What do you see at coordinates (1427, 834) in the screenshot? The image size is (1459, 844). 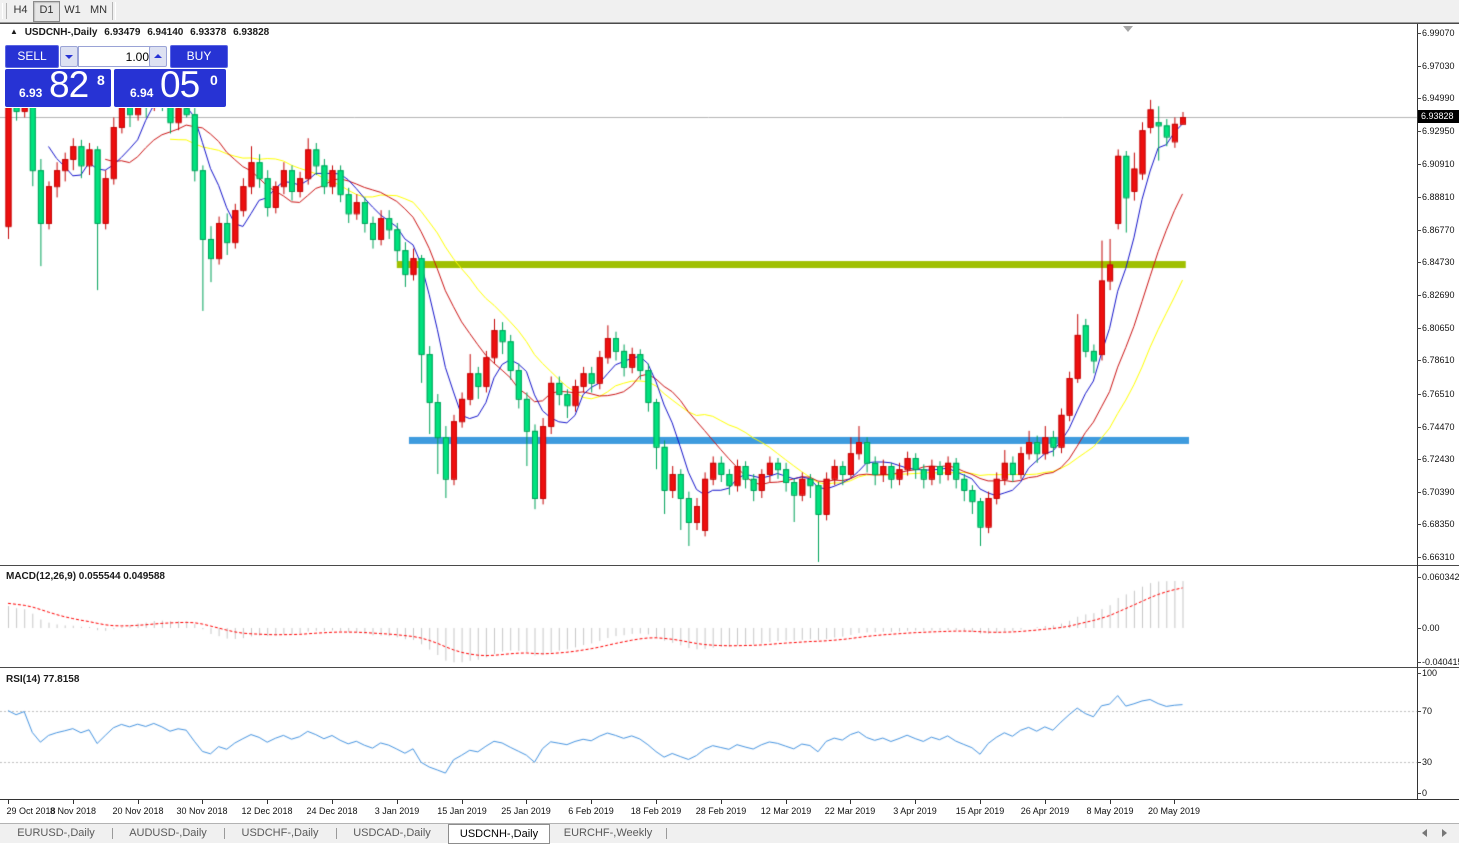 I see `tab-scroll-left-button` at bounding box center [1427, 834].